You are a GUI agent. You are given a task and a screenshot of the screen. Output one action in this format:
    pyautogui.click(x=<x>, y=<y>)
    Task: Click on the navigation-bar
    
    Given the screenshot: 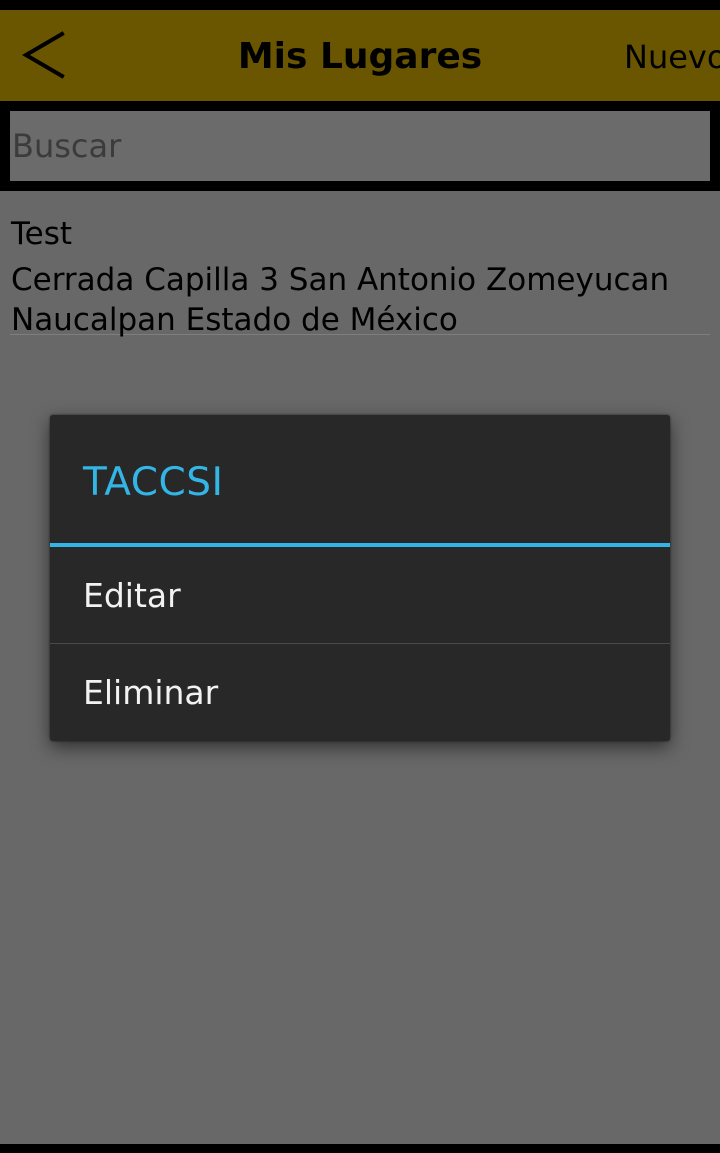 What is the action you would take?
    pyautogui.click(x=360, y=1148)
    